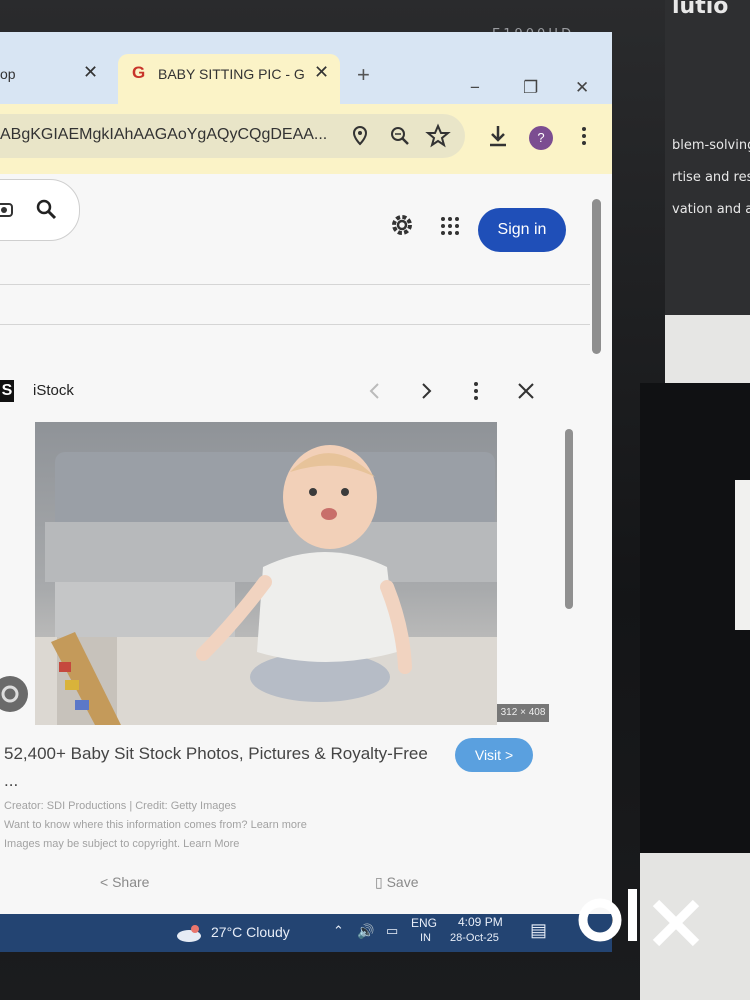 The height and width of the screenshot is (1000, 750). I want to click on sign-in-button: Sign in, so click(522, 230).